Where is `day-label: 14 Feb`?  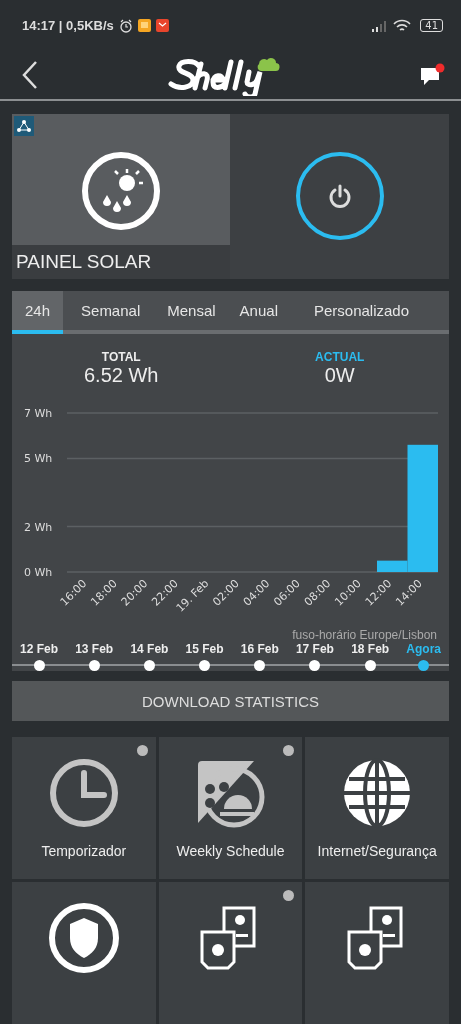 day-label: 14 Feb is located at coordinates (149, 649).